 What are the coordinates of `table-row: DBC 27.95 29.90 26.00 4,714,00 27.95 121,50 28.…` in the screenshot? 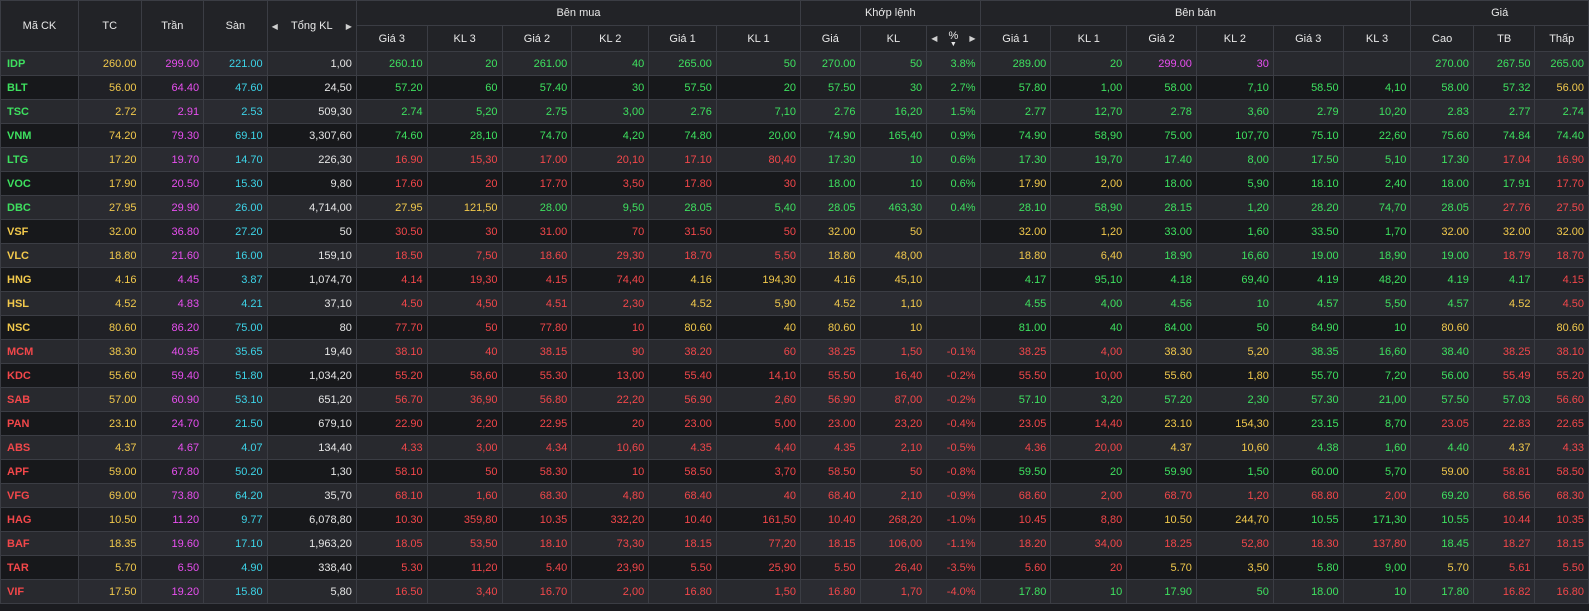 It's located at (794, 207).